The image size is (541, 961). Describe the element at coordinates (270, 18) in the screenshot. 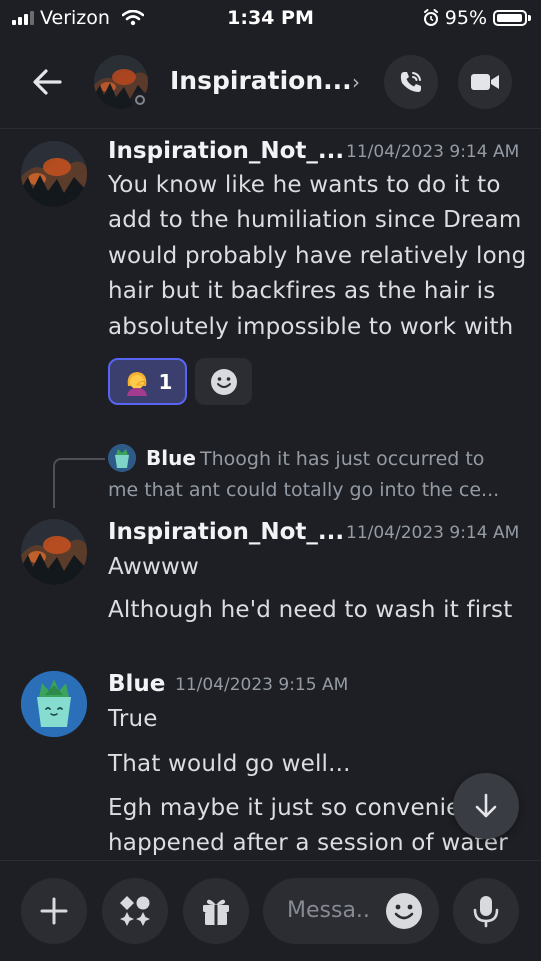

I see `status-bar: Verizon 1:34 PM 95%` at that location.